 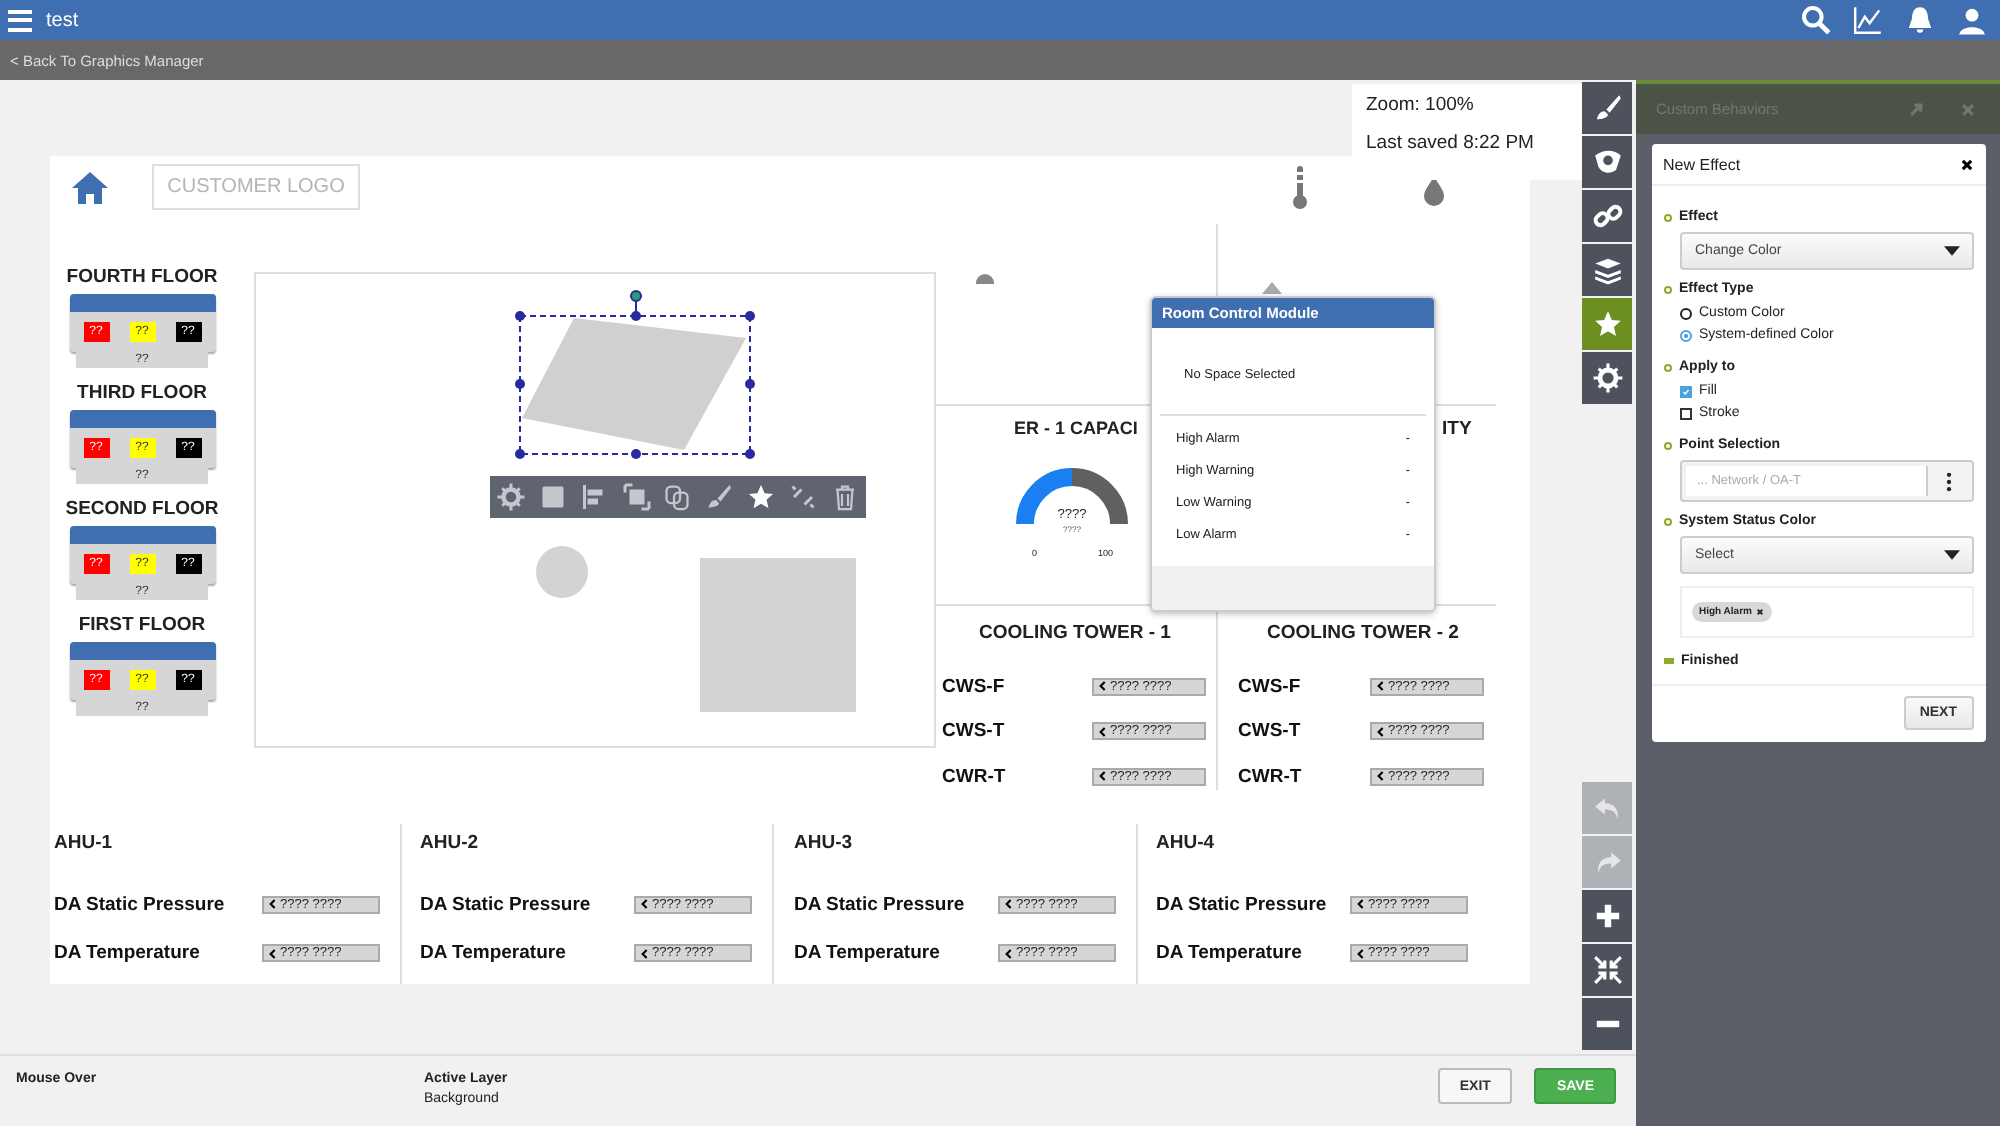 What do you see at coordinates (1451, 143) in the screenshot?
I see `last-saved: Last saved 8:22 PM` at bounding box center [1451, 143].